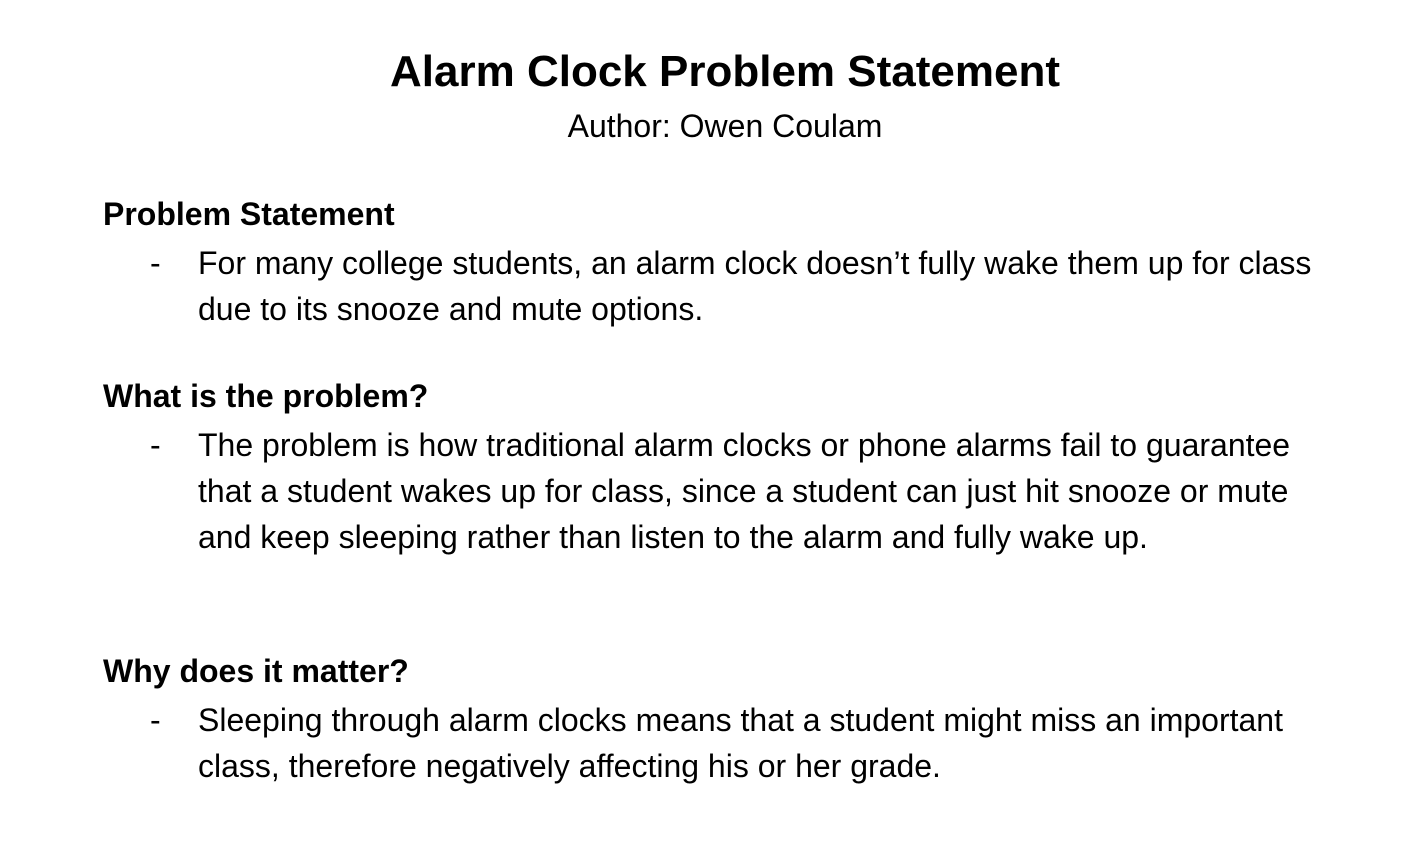  Describe the element at coordinates (249, 214) in the screenshot. I see `section-heading: Problem Statement` at that location.